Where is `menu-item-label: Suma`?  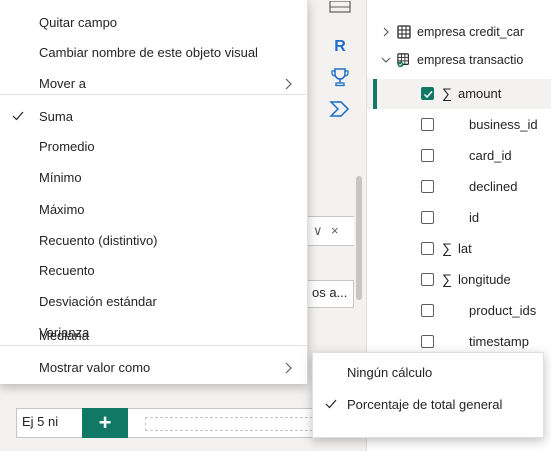 menu-item-label: Suma is located at coordinates (56, 116).